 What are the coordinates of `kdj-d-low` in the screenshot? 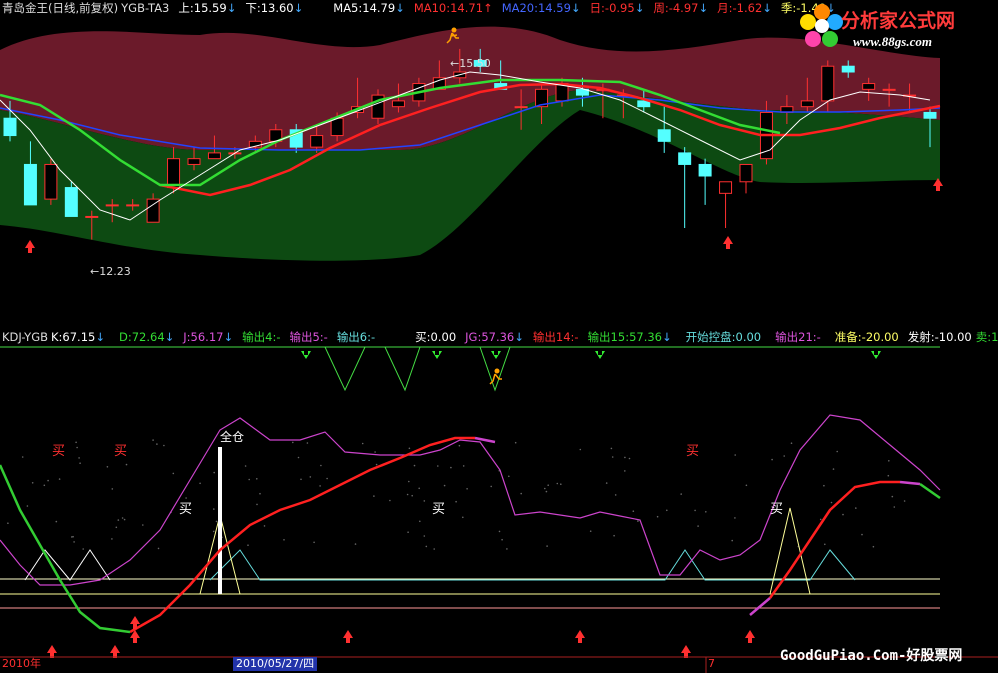 It's located at (760, 606).